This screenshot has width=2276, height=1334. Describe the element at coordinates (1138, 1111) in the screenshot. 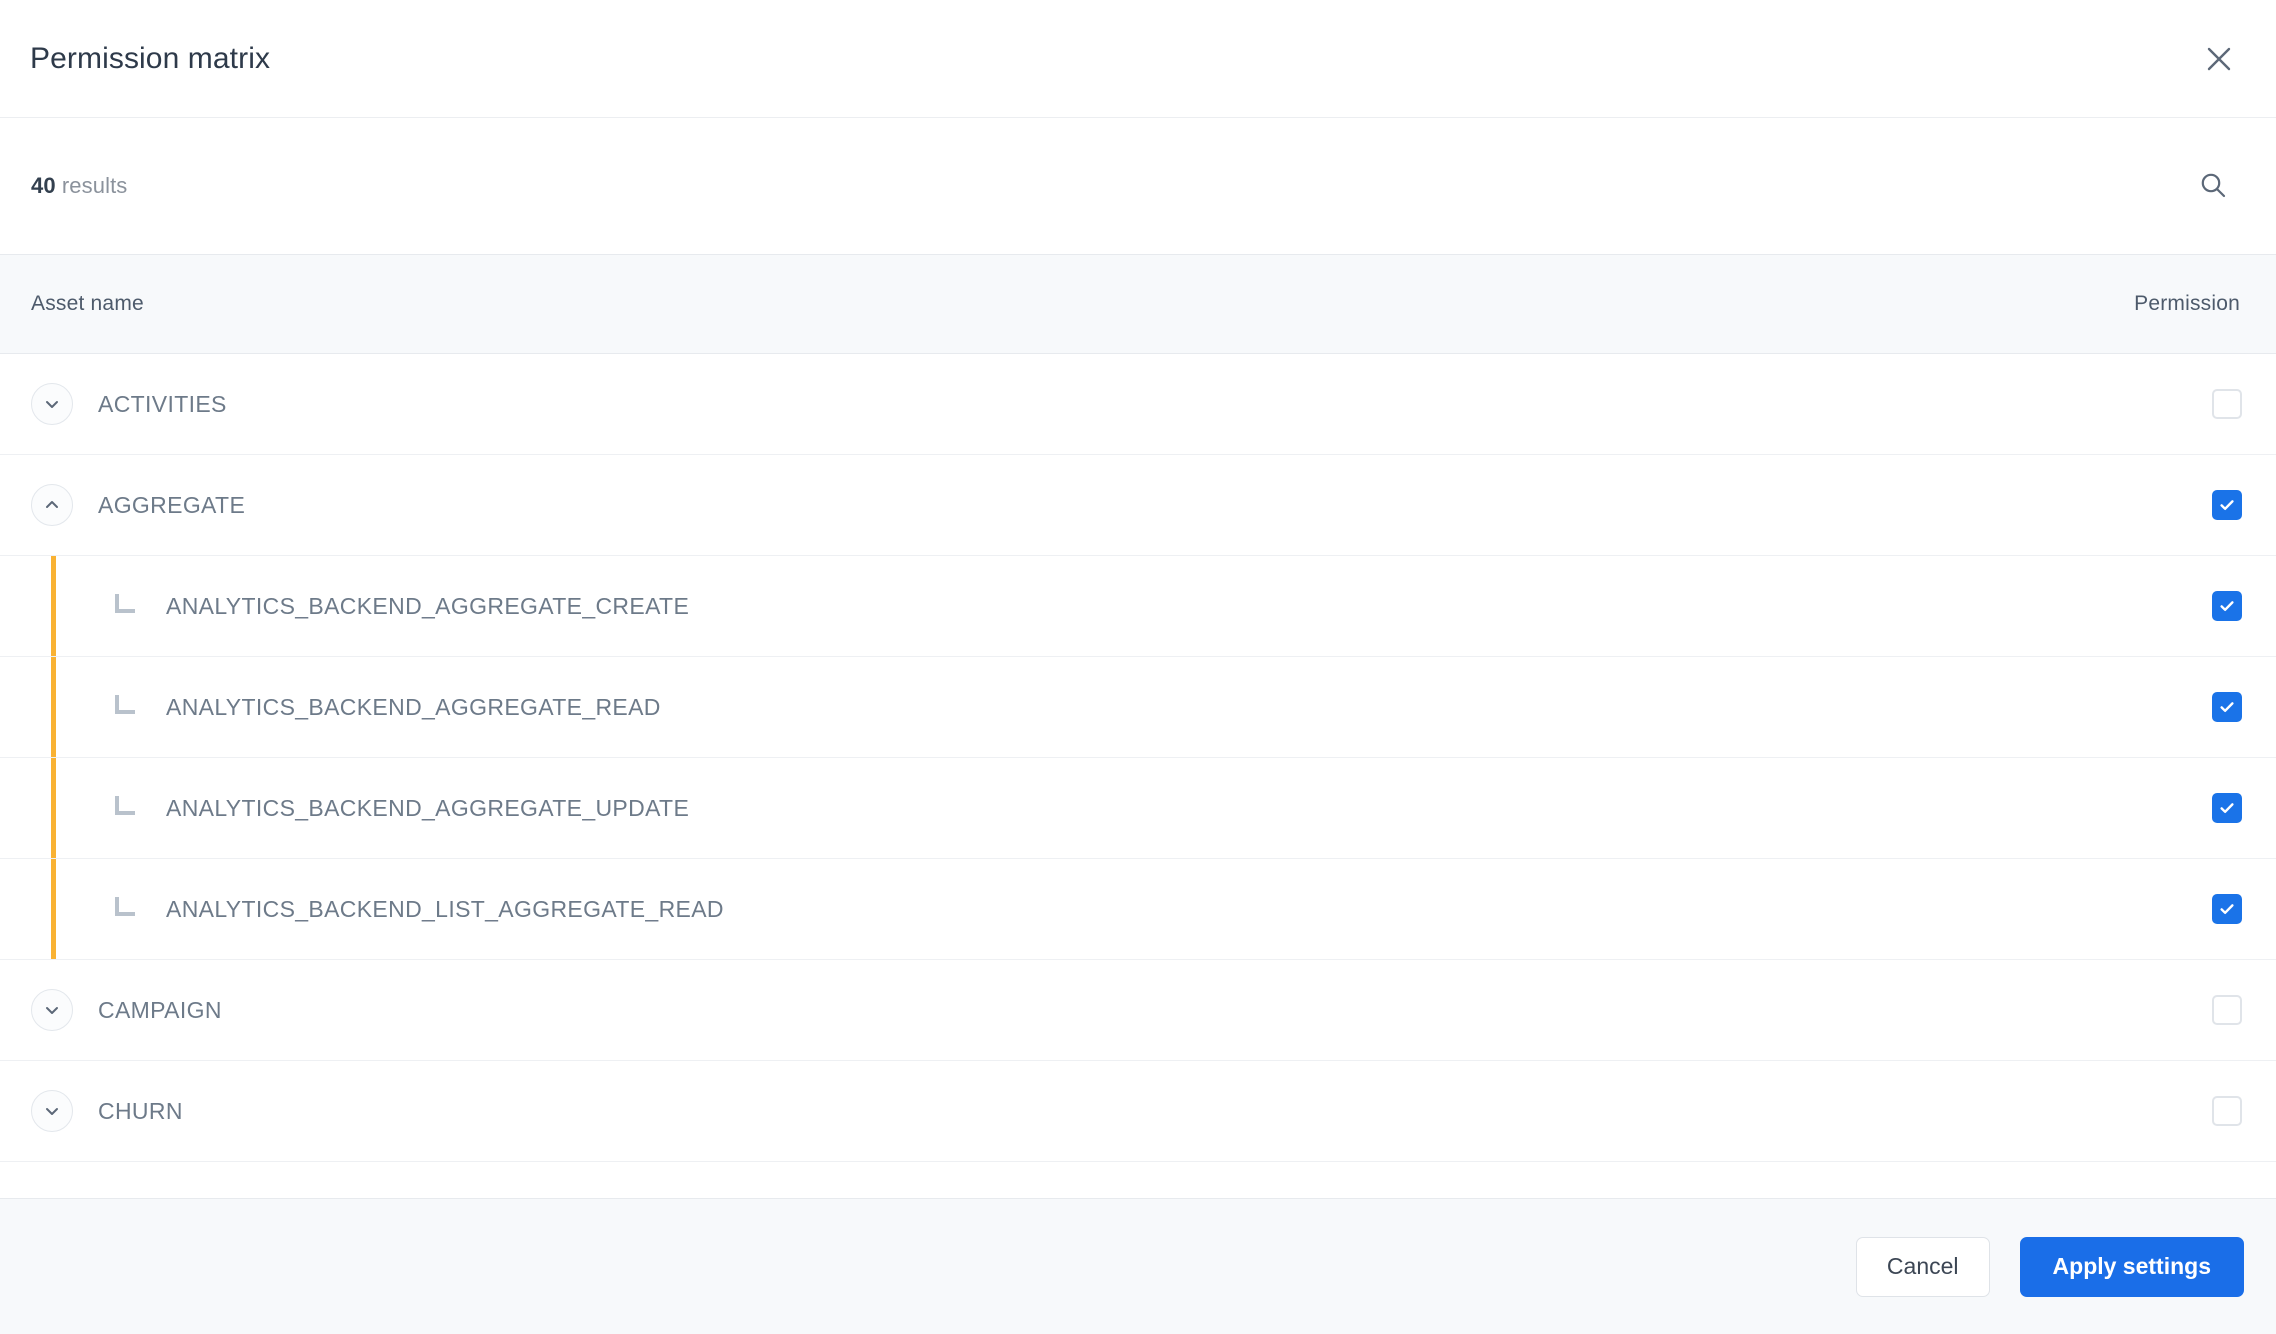

I see `table-row: CHURN` at that location.